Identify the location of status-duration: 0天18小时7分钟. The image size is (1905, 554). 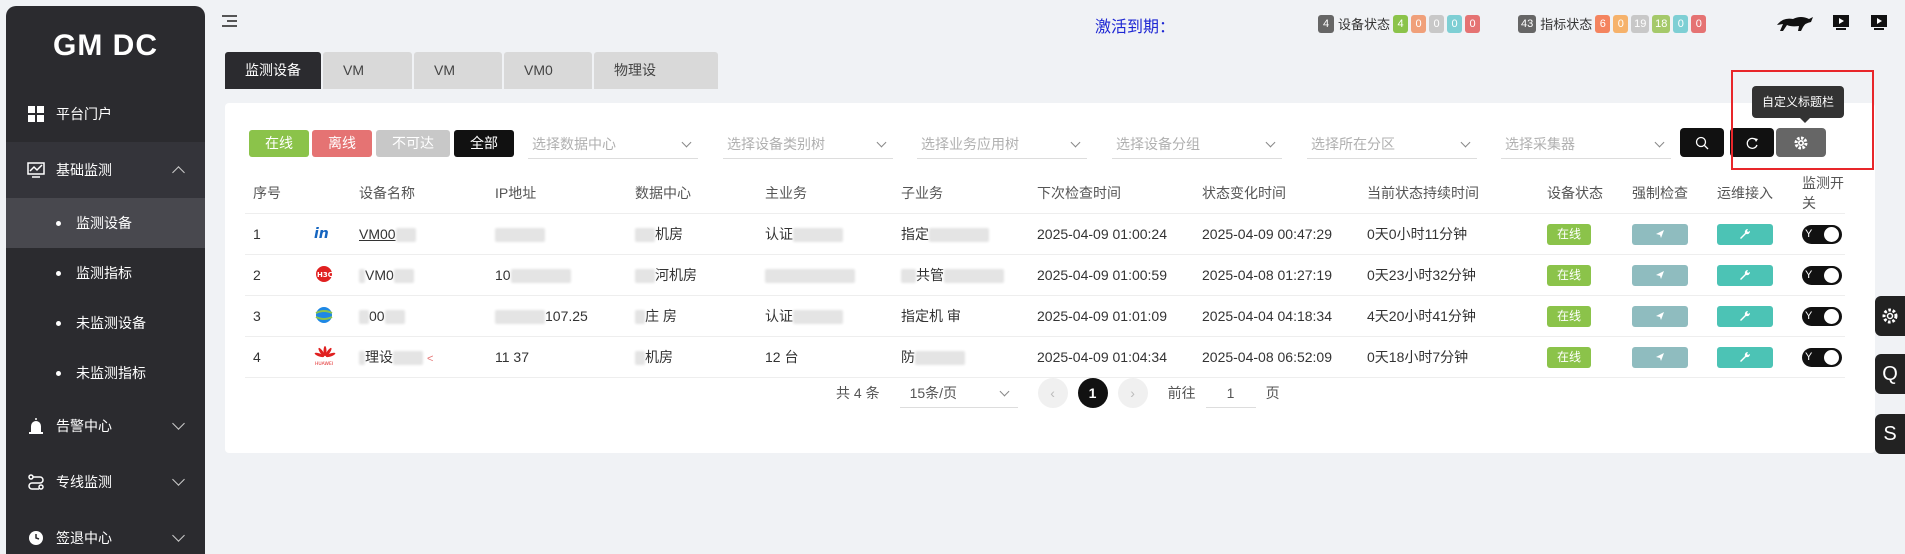
(1449, 357).